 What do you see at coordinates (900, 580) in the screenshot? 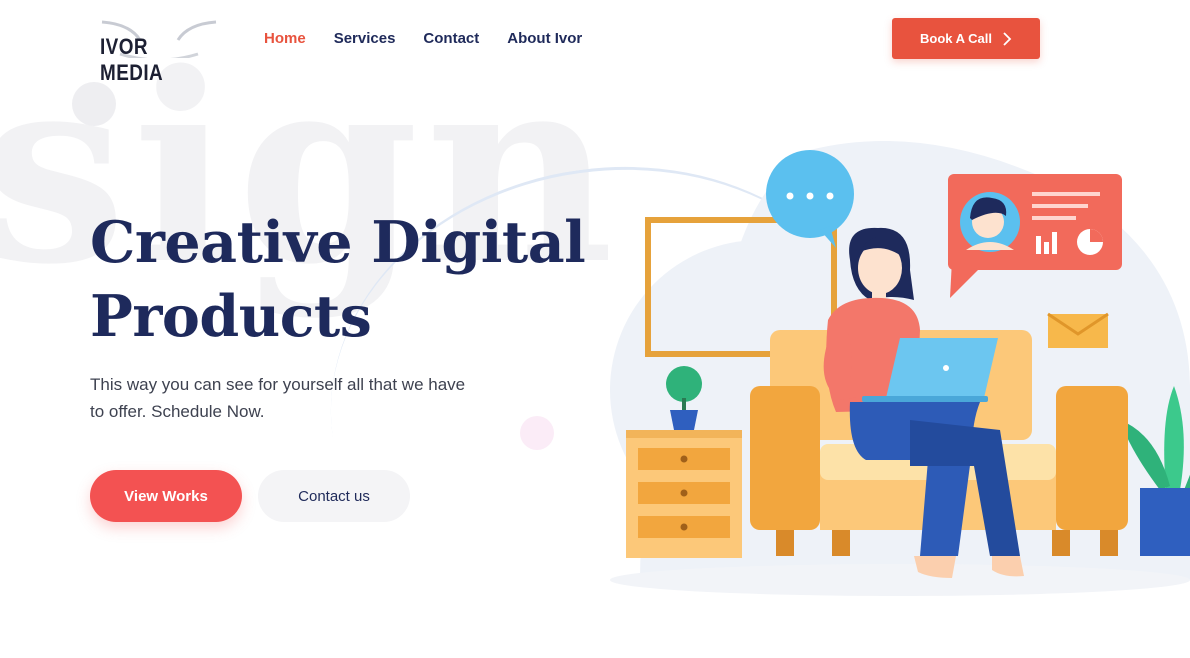
I see `floor-shadow` at bounding box center [900, 580].